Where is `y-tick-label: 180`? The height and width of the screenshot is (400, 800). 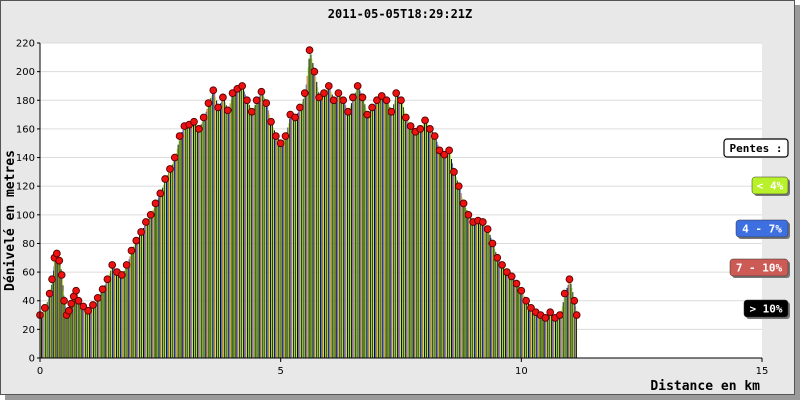
y-tick-label: 180 is located at coordinates (25, 101).